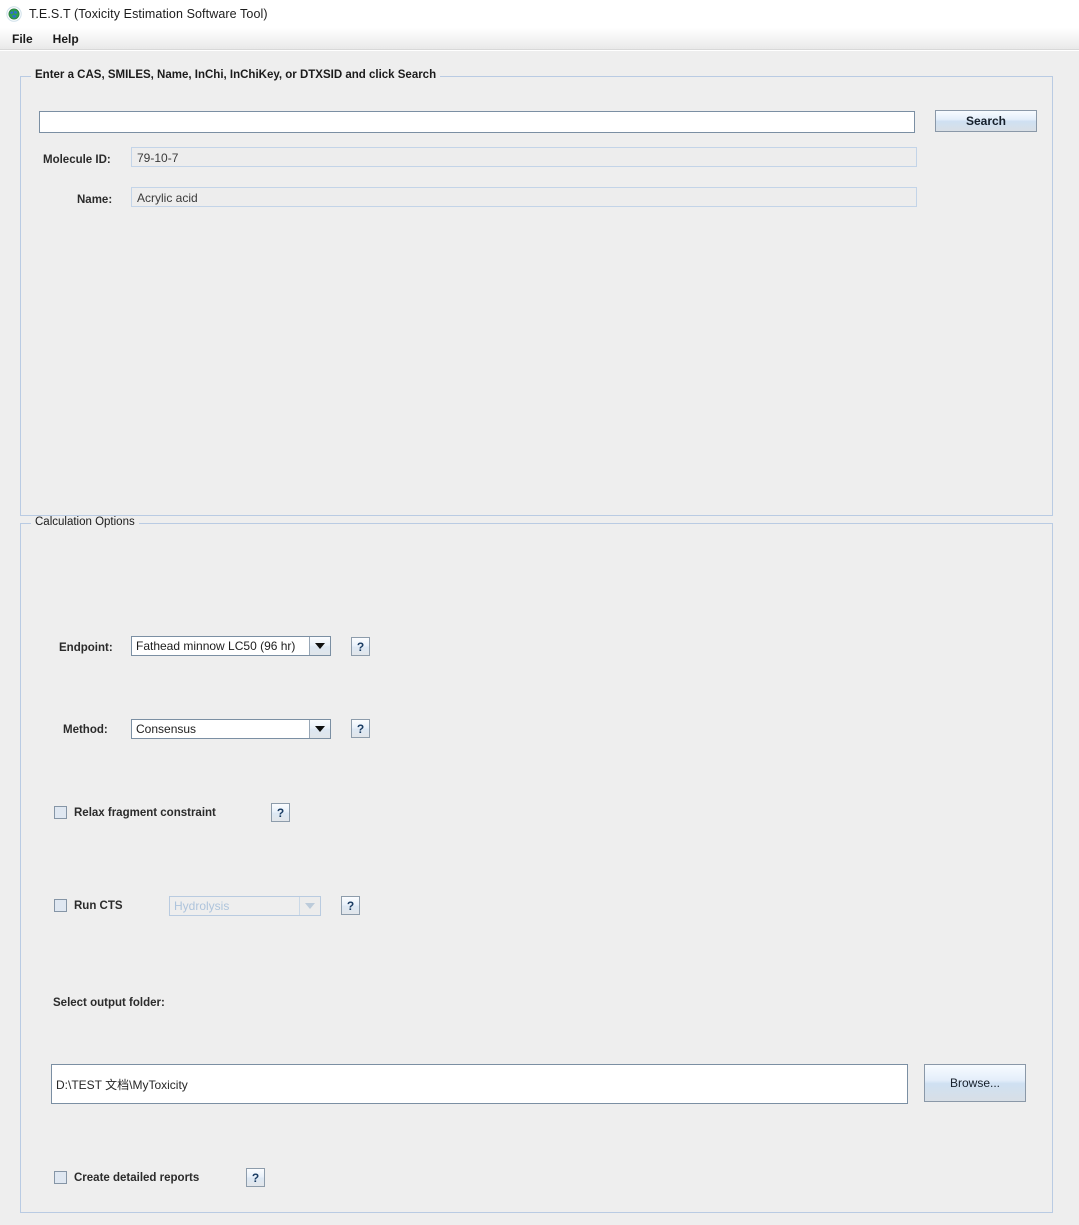 This screenshot has height=1225, width=1079. What do you see at coordinates (14, 14) in the screenshot?
I see `globe-icon` at bounding box center [14, 14].